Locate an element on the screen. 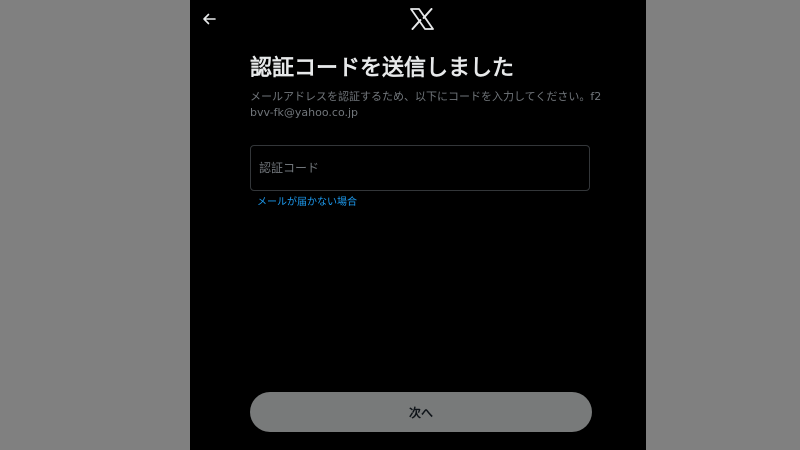  x-logo-icon is located at coordinates (422, 19).